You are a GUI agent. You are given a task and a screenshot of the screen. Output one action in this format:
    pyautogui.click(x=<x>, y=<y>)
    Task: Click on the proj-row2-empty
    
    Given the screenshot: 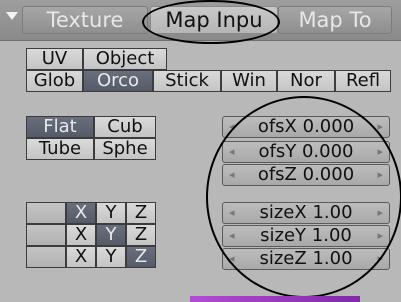 What is the action you would take?
    pyautogui.click(x=46, y=235)
    